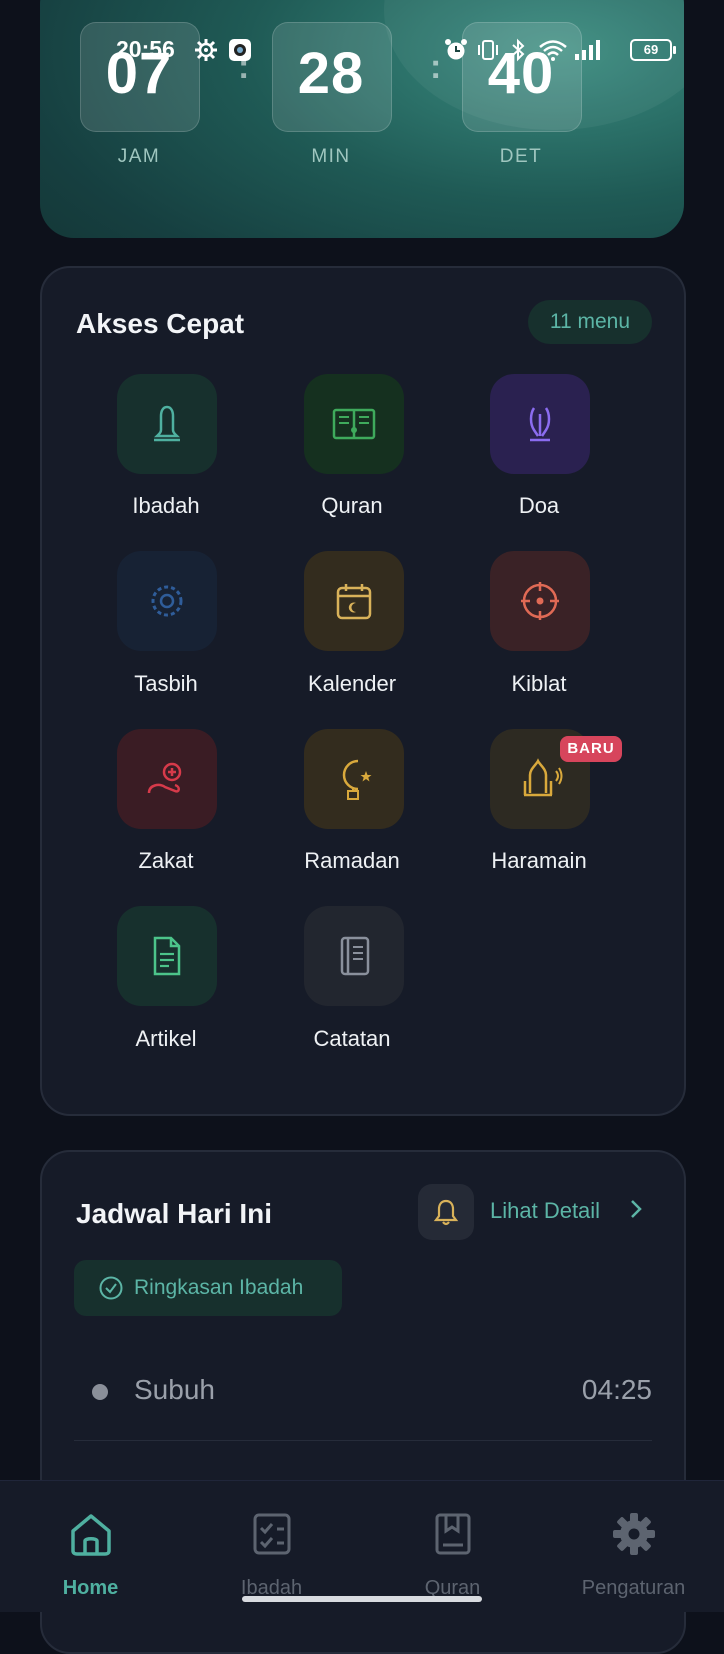  Describe the element at coordinates (633, 1588) in the screenshot. I see `nav-label: Pengaturan` at that location.